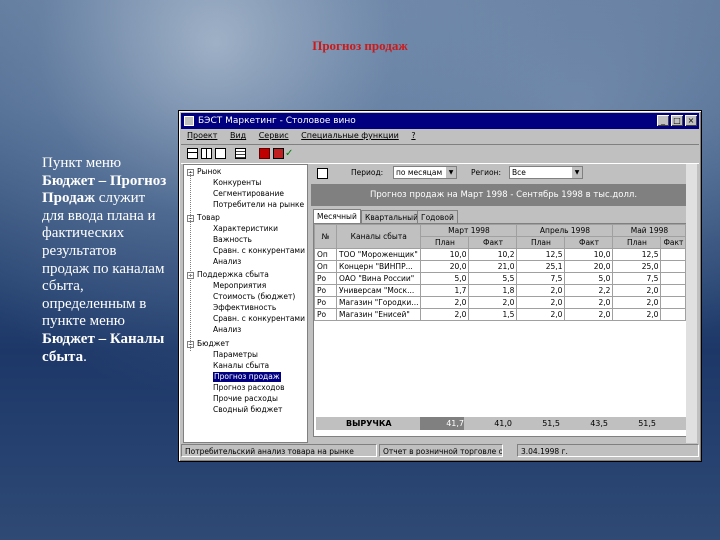 This screenshot has height=540, width=720. What do you see at coordinates (278, 153) in the screenshot?
I see `exit-icon` at bounding box center [278, 153].